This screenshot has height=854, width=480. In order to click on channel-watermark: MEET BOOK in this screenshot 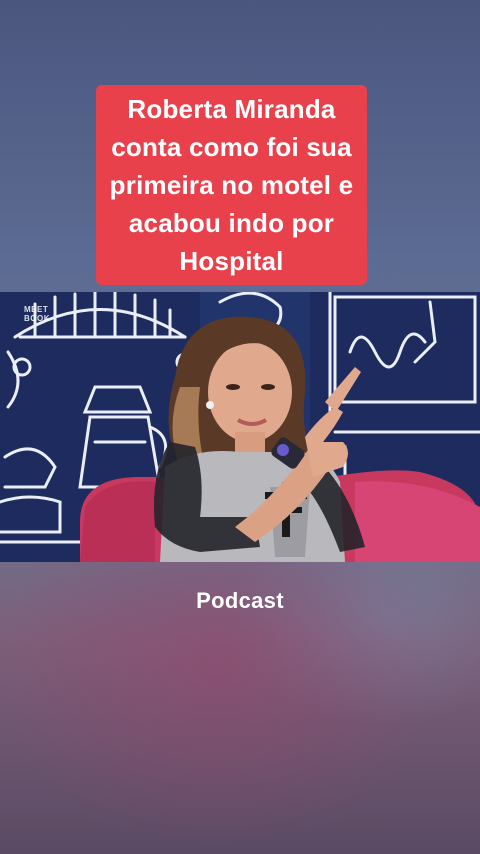, I will do `click(37, 314)`.